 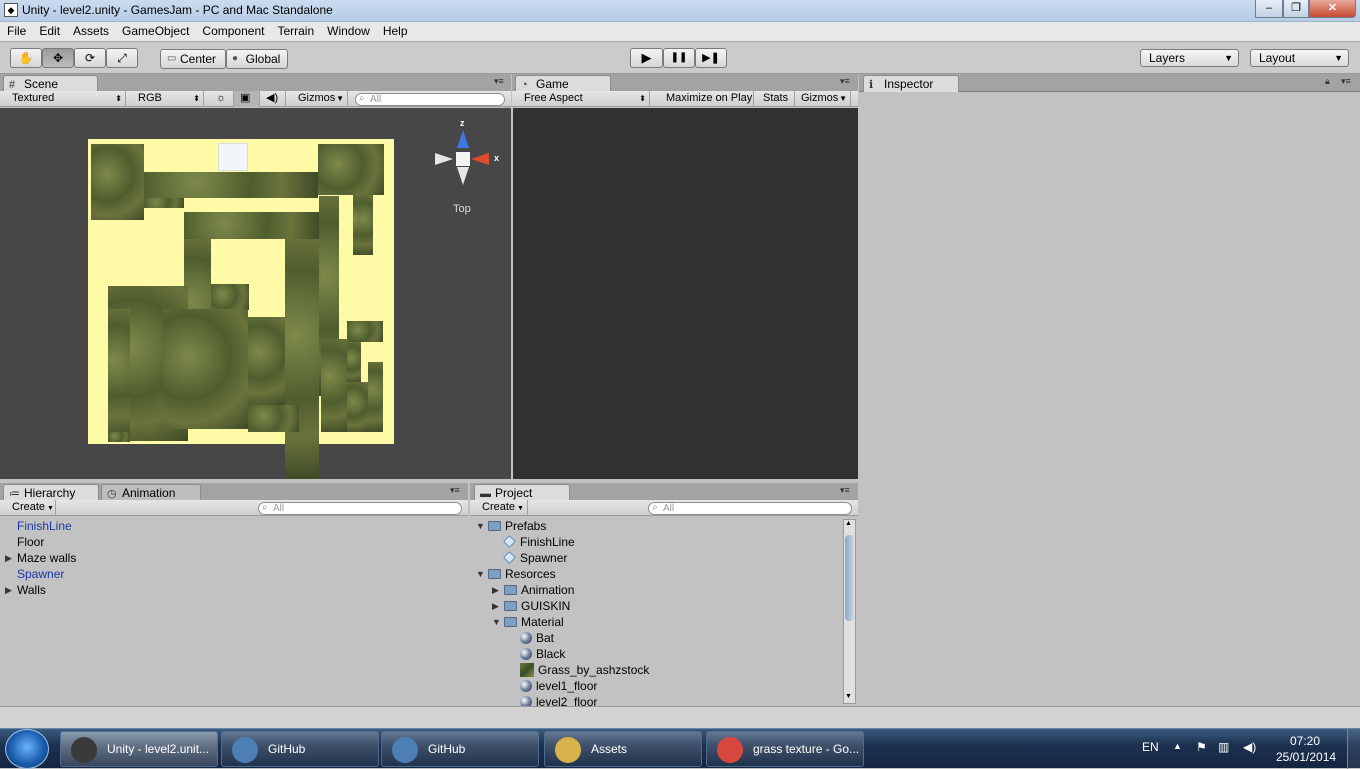 What do you see at coordinates (655, 542) in the screenshot?
I see `project-row: FinishLine` at bounding box center [655, 542].